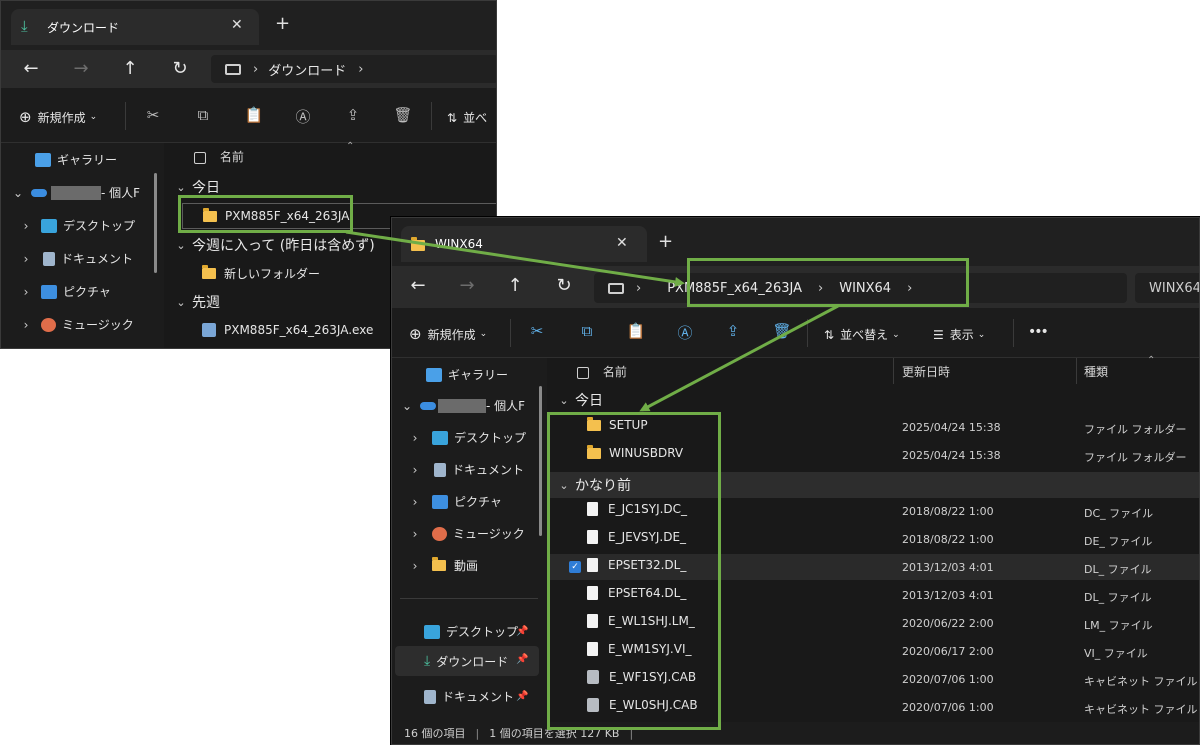 The image size is (1200, 745). Describe the element at coordinates (926, 371) in the screenshot. I see `column-header-modified: 更新日時` at that location.